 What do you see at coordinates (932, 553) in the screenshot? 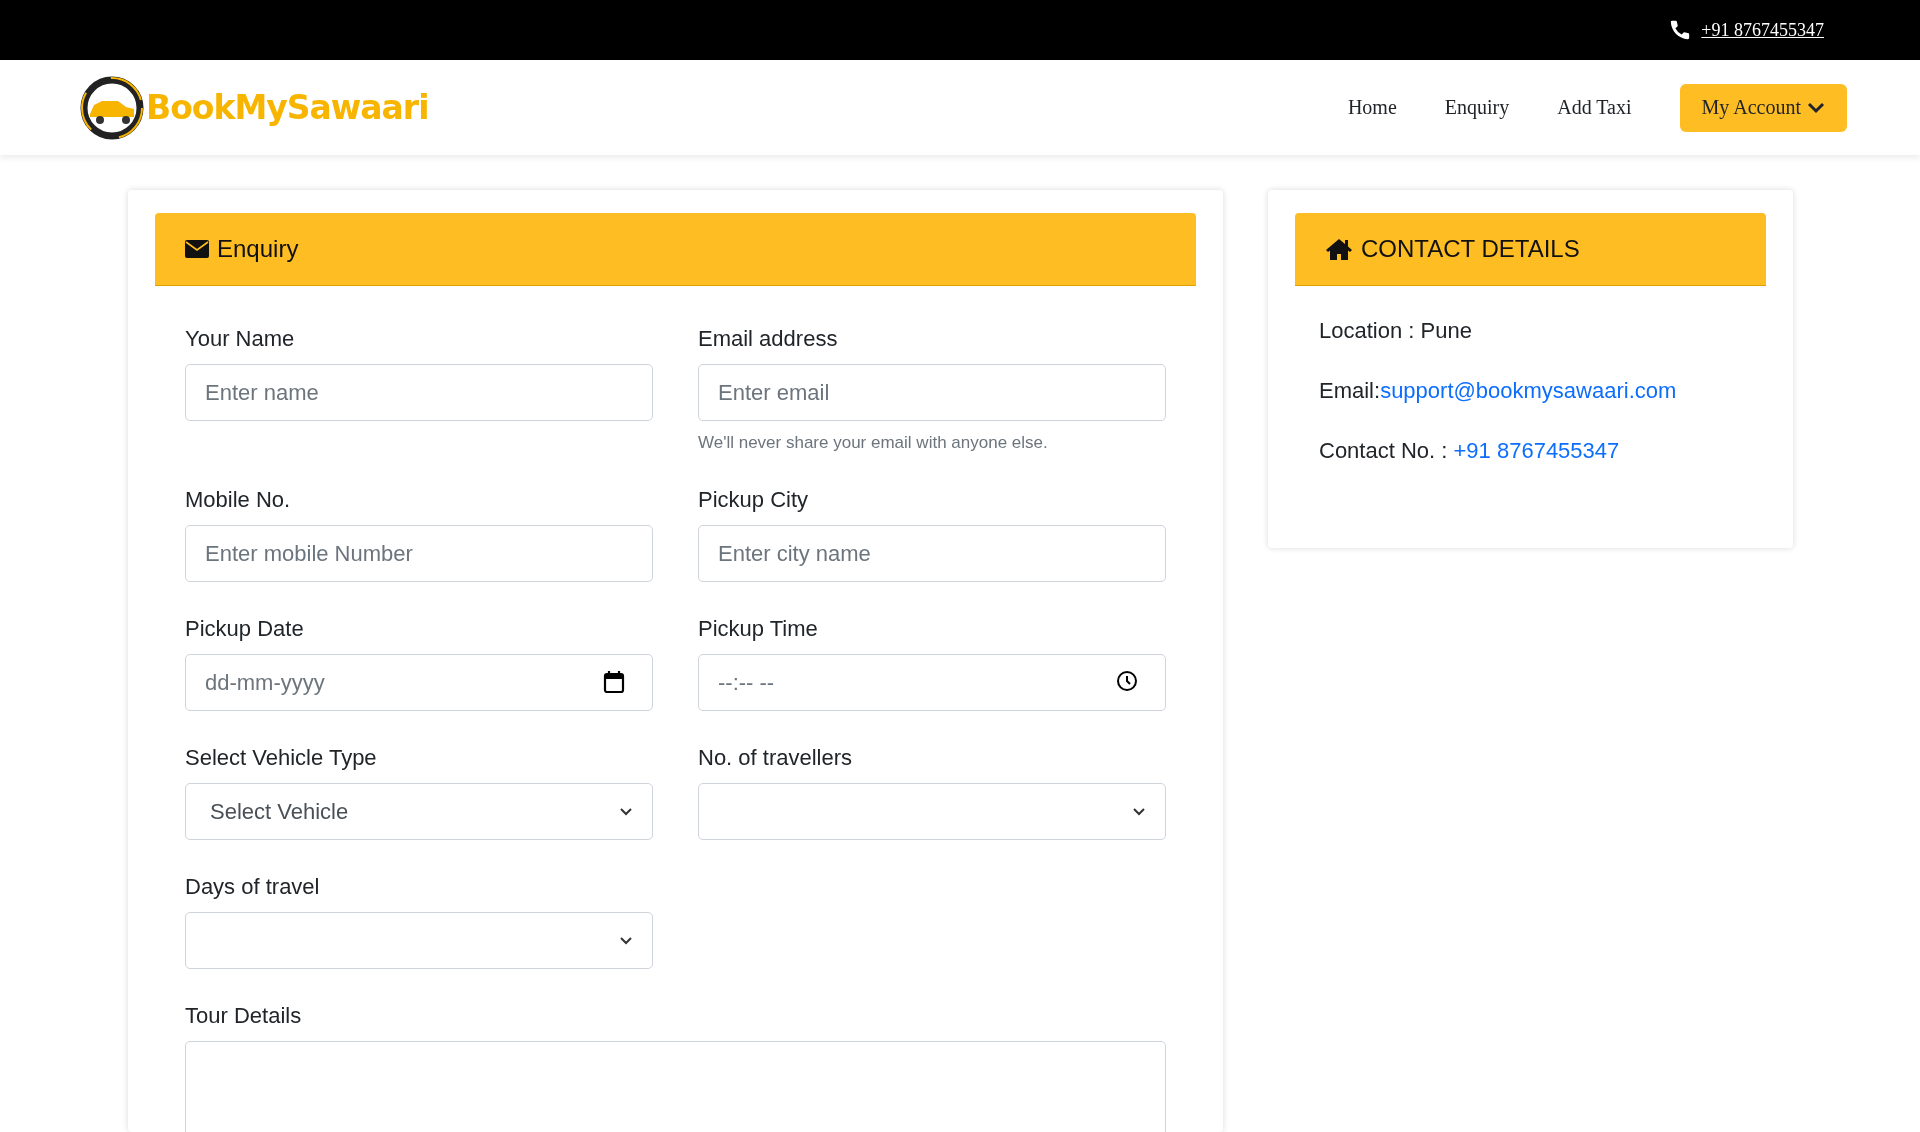
I see `text-field: Enter city name` at bounding box center [932, 553].